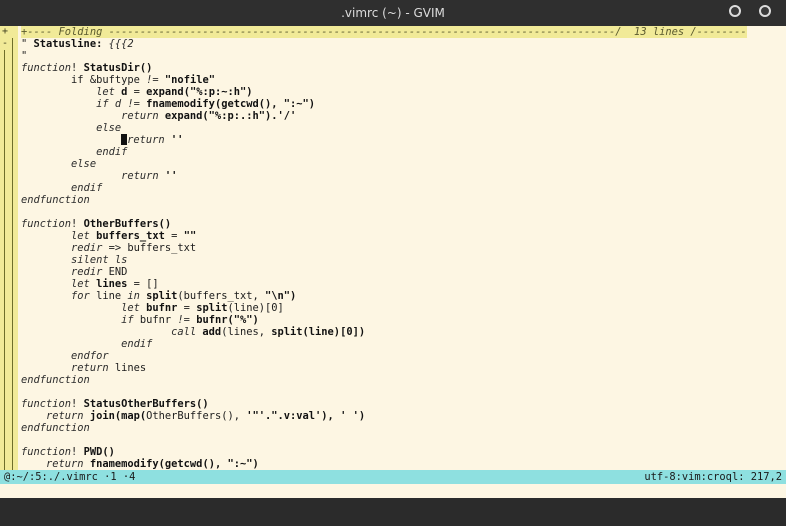 The image size is (786, 526). What do you see at coordinates (255, 308) in the screenshot?
I see `plain-token: (line)[0]` at bounding box center [255, 308].